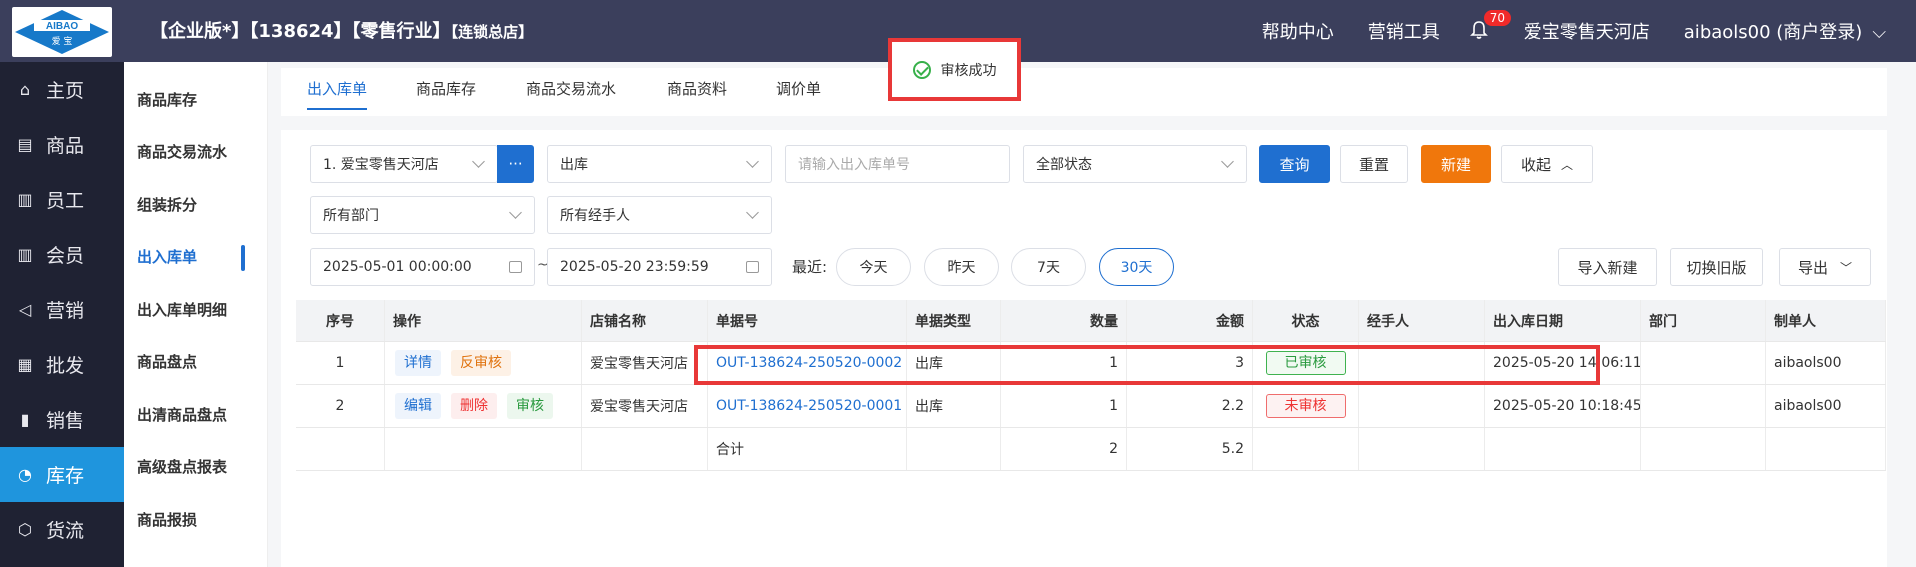  I want to click on status-select: 全部状态, so click(1135, 164).